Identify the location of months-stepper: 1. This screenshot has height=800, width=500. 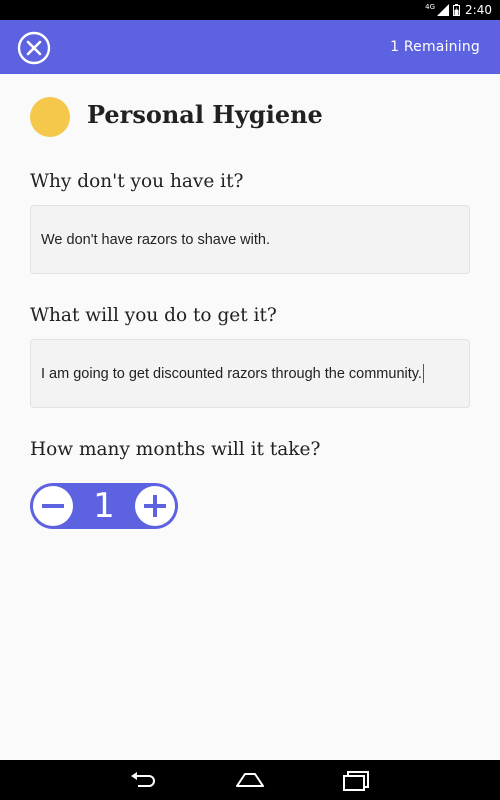
(104, 506).